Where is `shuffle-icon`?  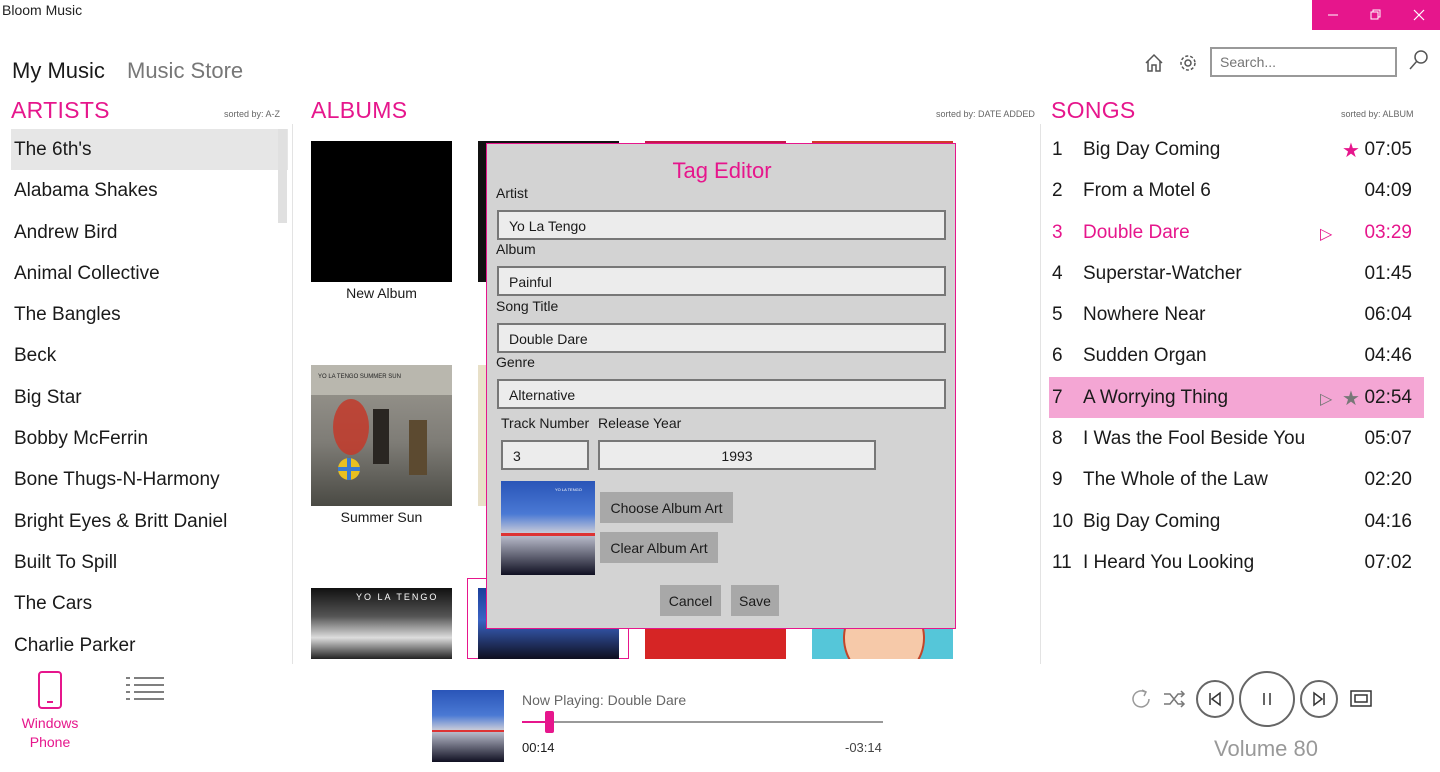
shuffle-icon is located at coordinates (1175, 699).